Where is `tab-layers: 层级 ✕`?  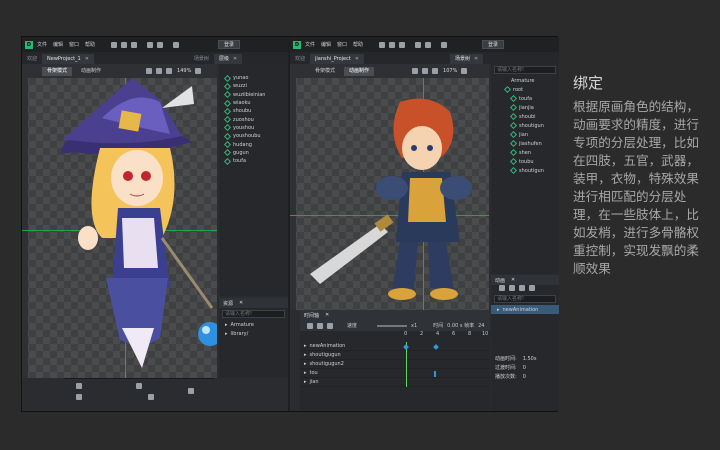
tab-layers: 层级 ✕ is located at coordinates (228, 59).